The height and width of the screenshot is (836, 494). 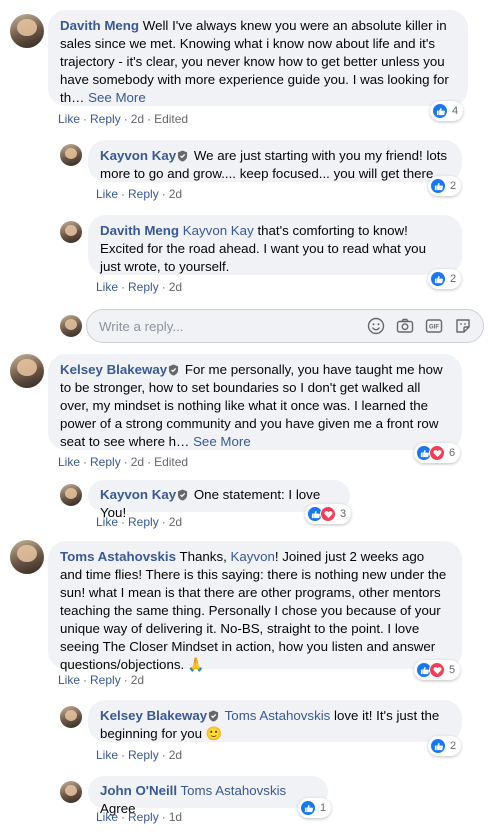 What do you see at coordinates (405, 326) in the screenshot?
I see `camera-icon` at bounding box center [405, 326].